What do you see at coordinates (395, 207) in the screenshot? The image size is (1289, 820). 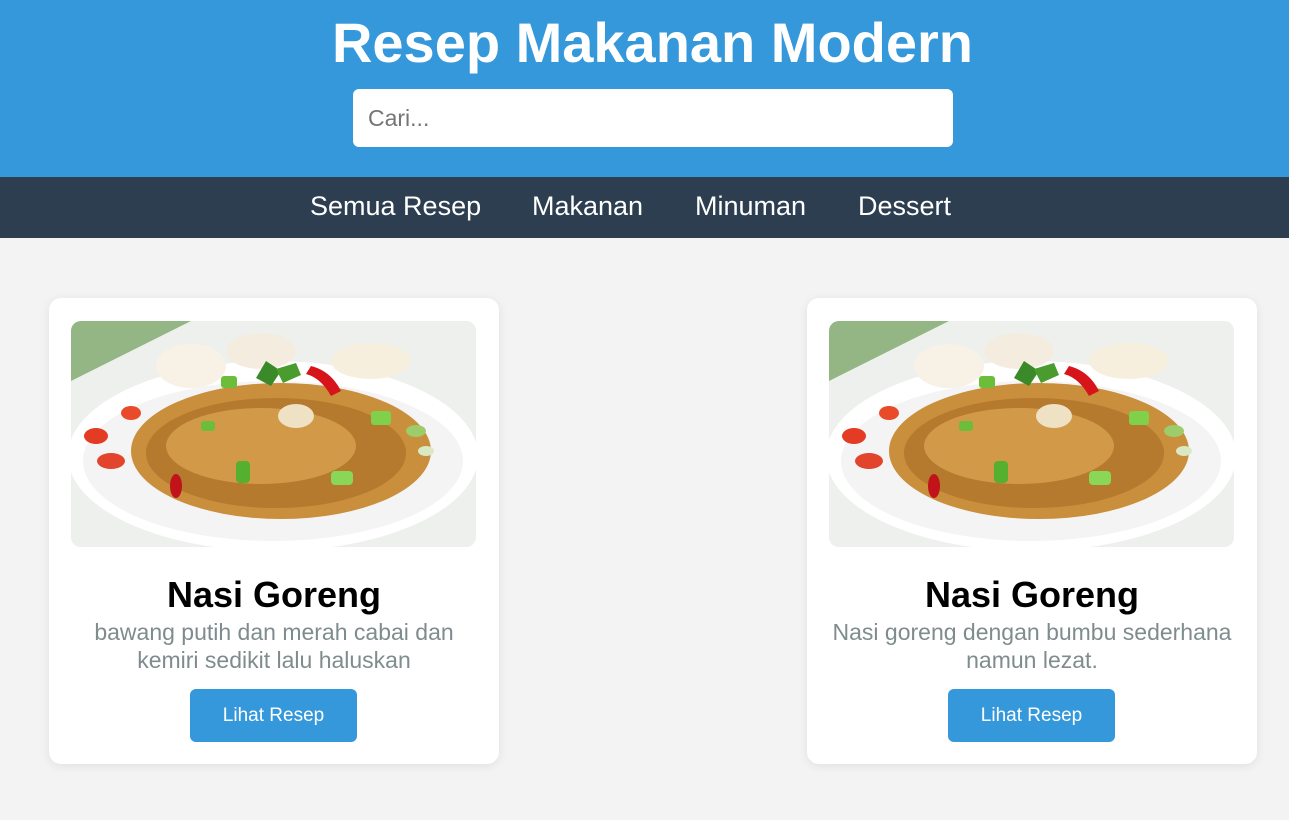 I see `nav-item-semua-resep: Semua Resep` at bounding box center [395, 207].